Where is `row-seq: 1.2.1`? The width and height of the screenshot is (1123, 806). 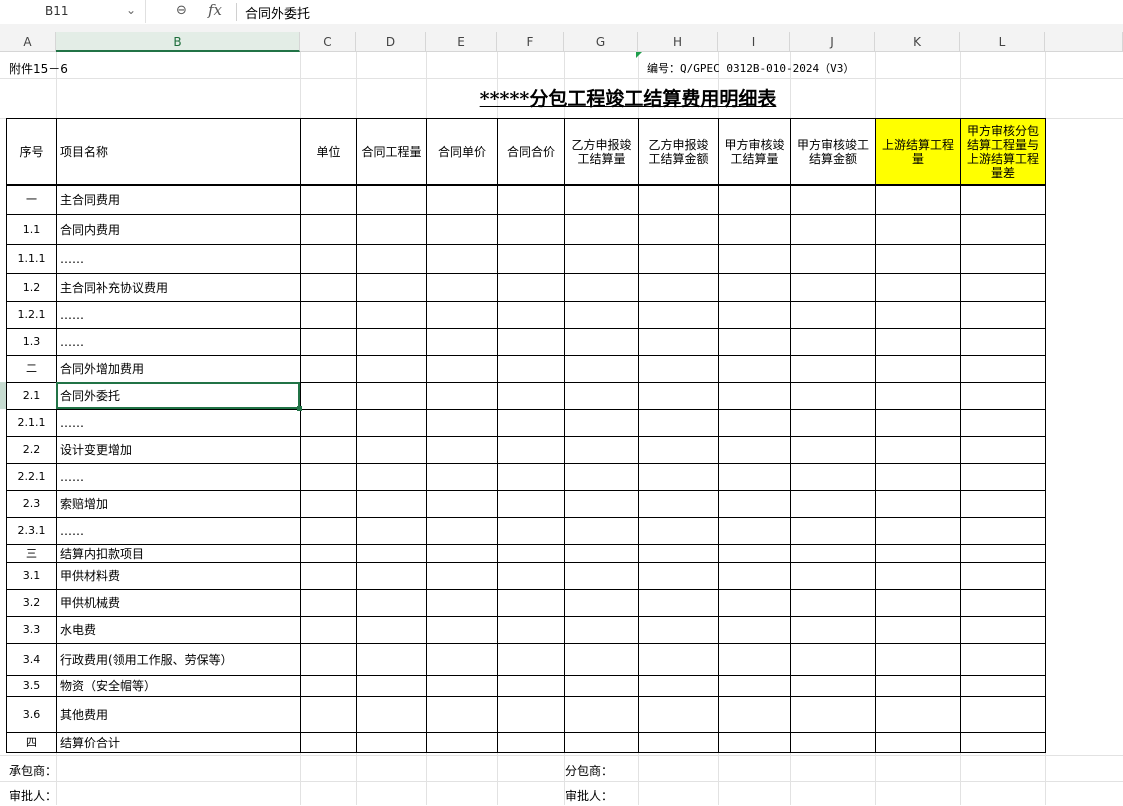 row-seq: 1.2.1 is located at coordinates (31, 315).